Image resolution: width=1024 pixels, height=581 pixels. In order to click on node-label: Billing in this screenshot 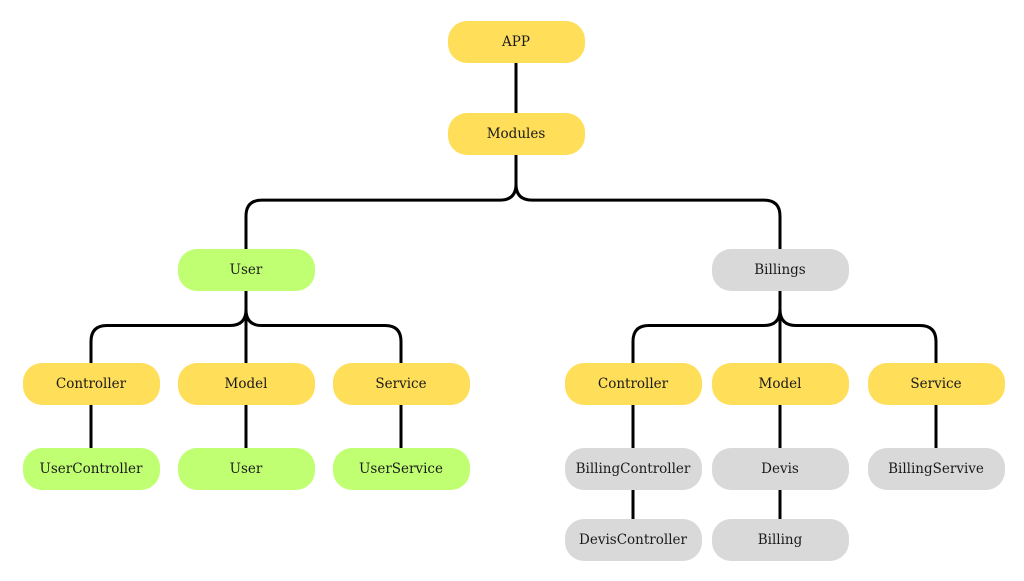, I will do `click(780, 540)`.